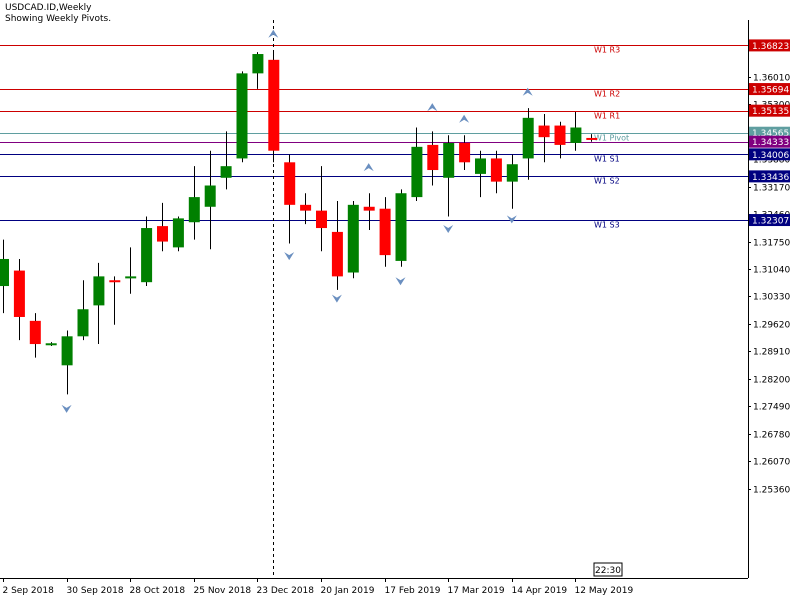  I want to click on time-tick-label: 2 Sep 2018, so click(29, 591).